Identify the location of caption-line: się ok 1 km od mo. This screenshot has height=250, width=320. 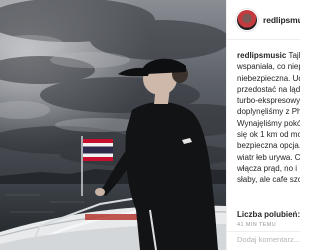
(268, 134).